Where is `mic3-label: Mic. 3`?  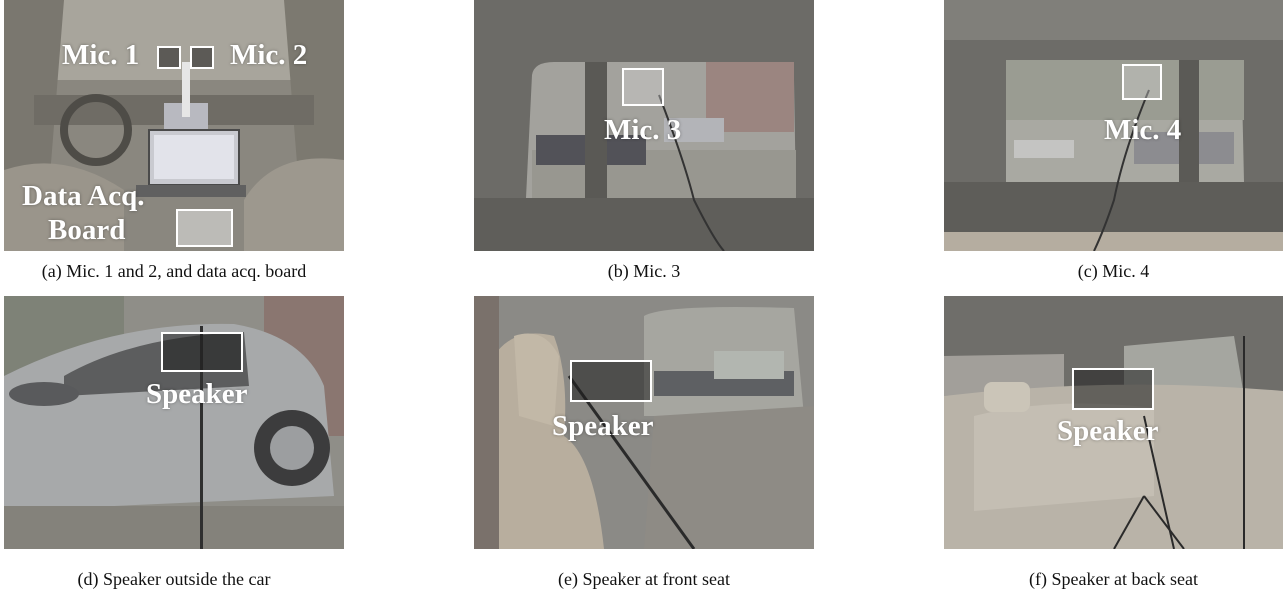 mic3-label: Mic. 3 is located at coordinates (643, 130).